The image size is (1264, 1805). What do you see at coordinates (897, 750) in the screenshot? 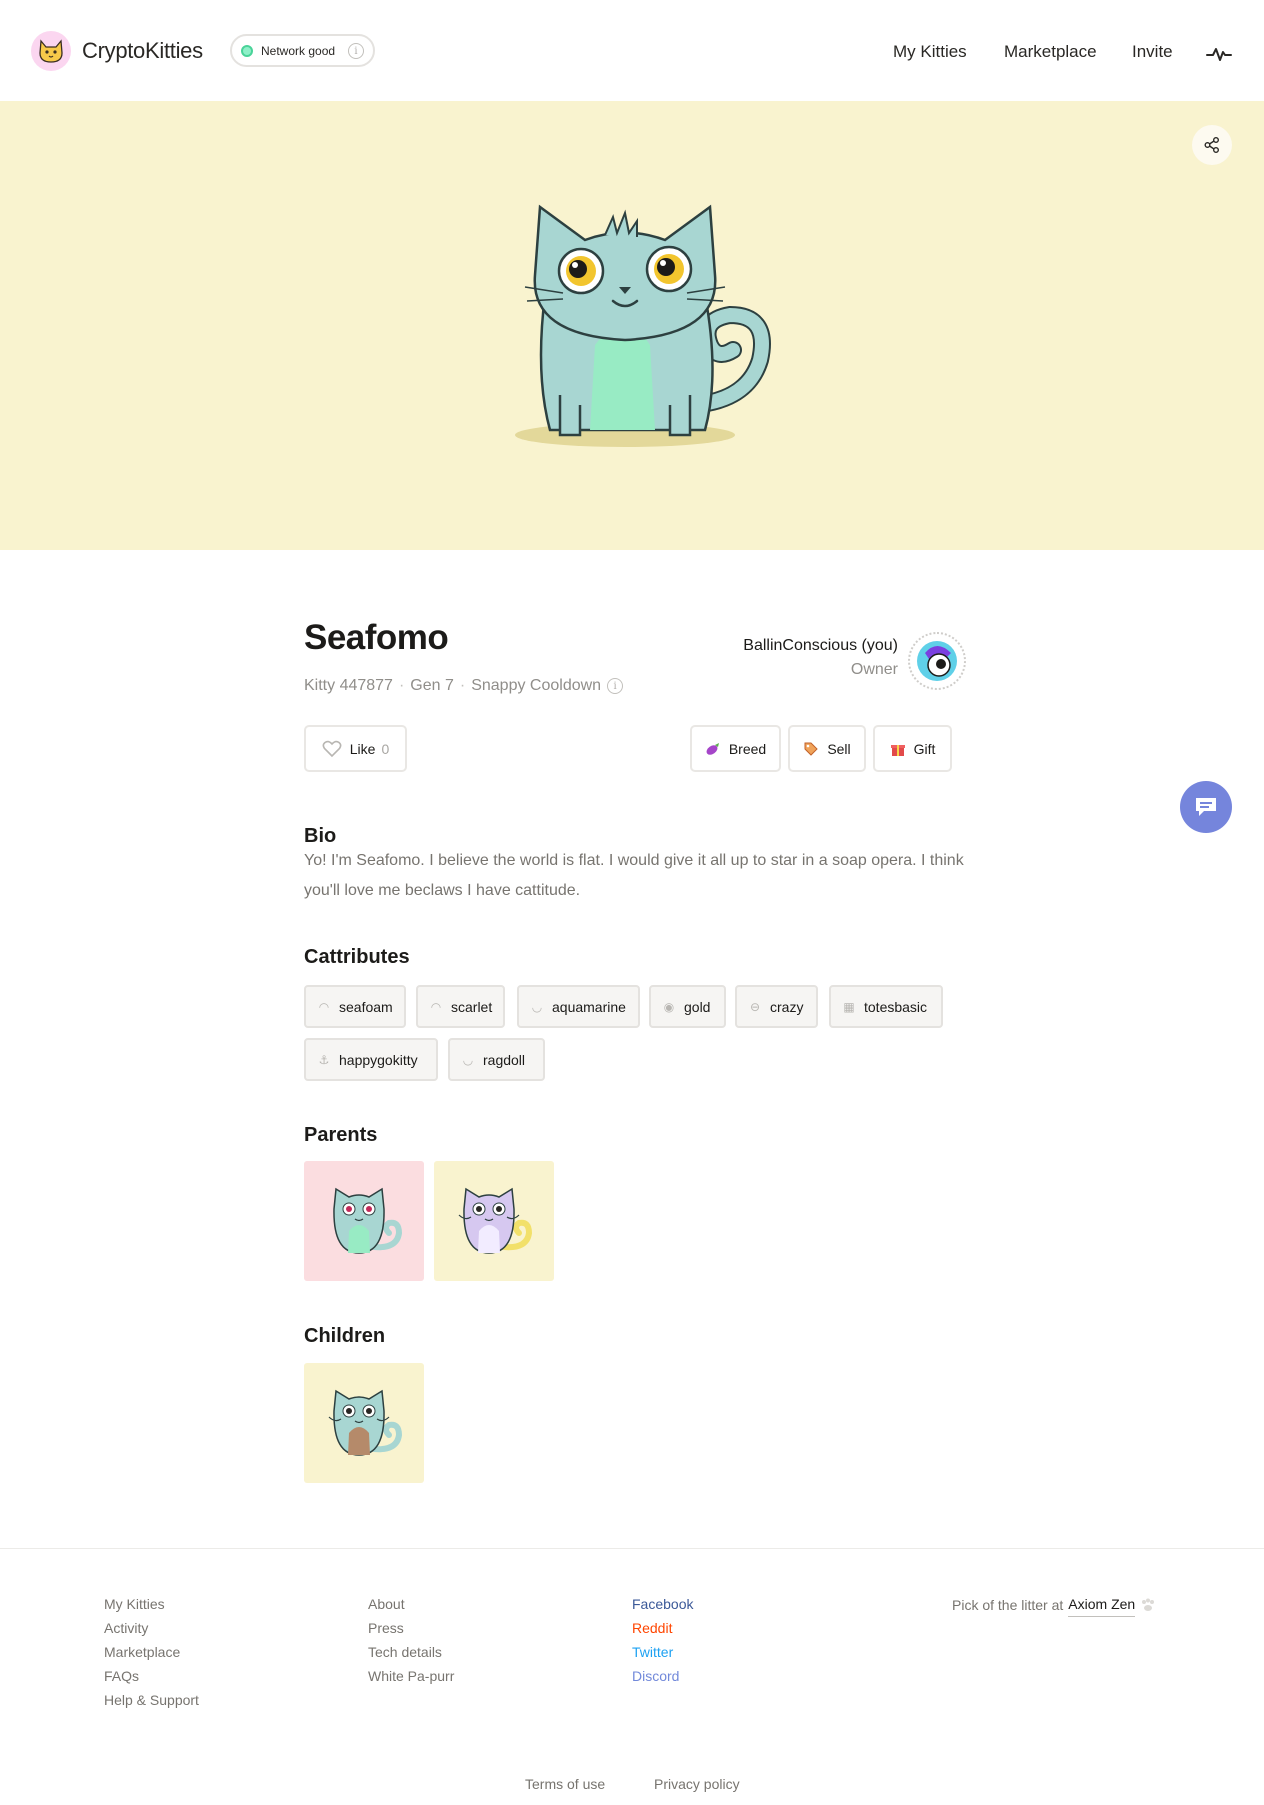
I see `gift-icon` at bounding box center [897, 750].